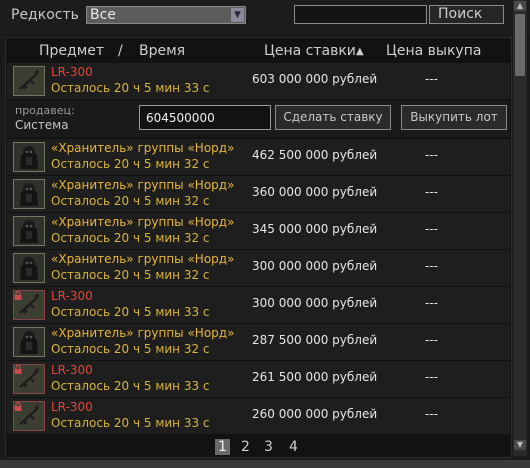 The width and height of the screenshot is (530, 468). What do you see at coordinates (315, 377) in the screenshot?
I see `lot-bid-price: 261 500 000 рублей` at bounding box center [315, 377].